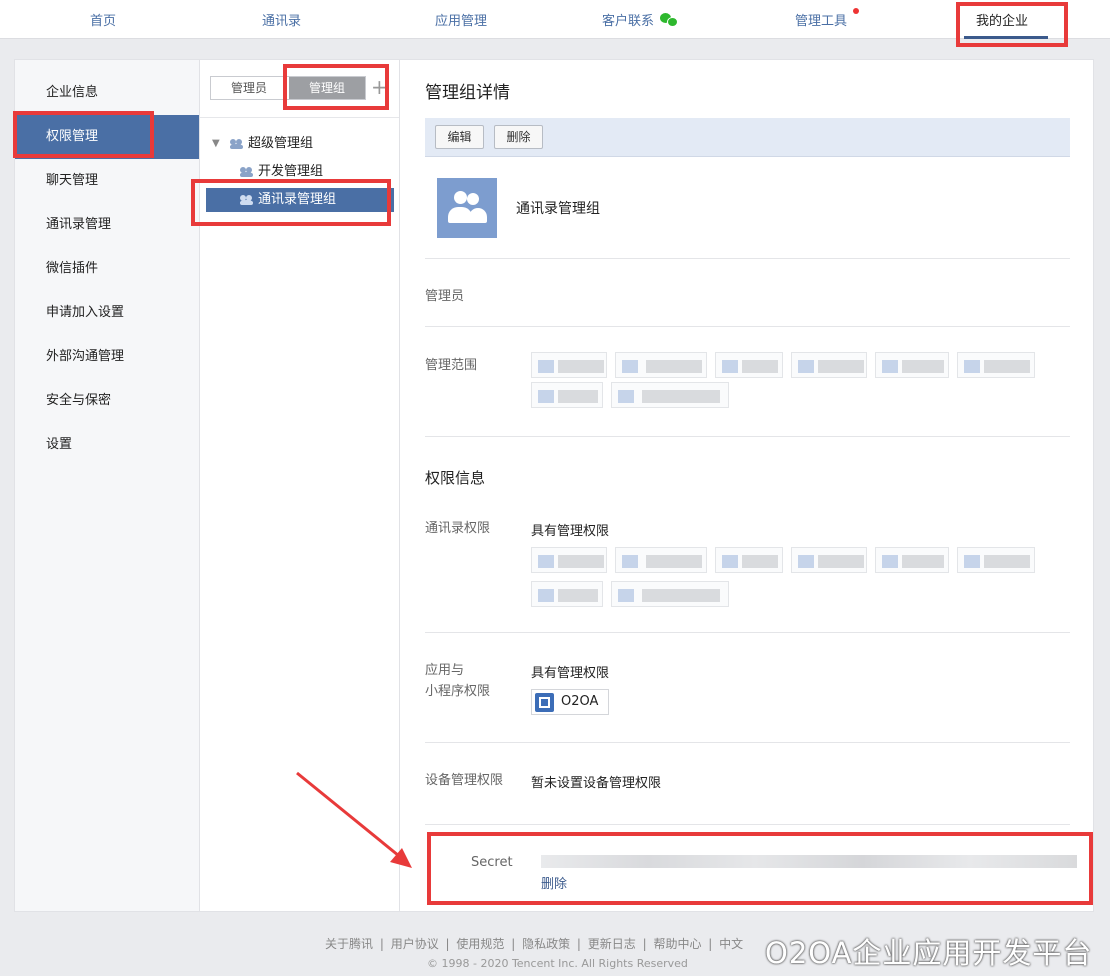 The image size is (1110, 976). I want to click on nav-admin-tools: 管理工具, so click(821, 19).